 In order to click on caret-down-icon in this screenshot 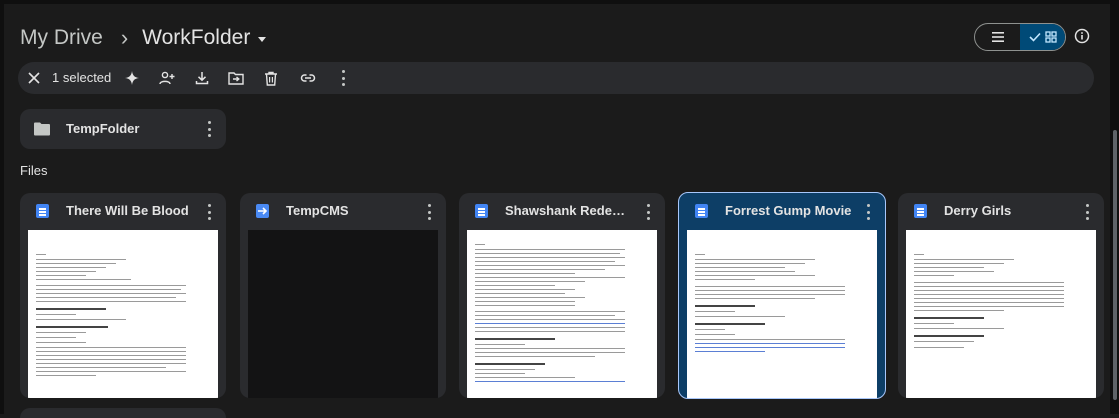, I will do `click(262, 39)`.